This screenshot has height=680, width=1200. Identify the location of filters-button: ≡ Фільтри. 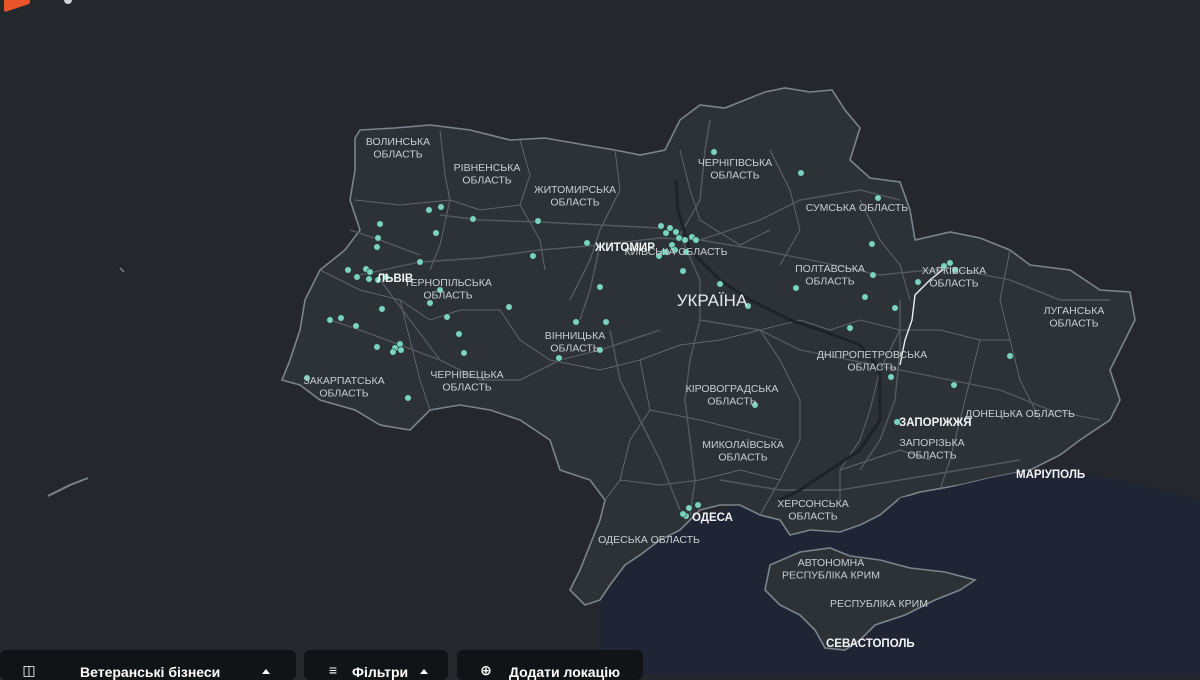
(376, 665).